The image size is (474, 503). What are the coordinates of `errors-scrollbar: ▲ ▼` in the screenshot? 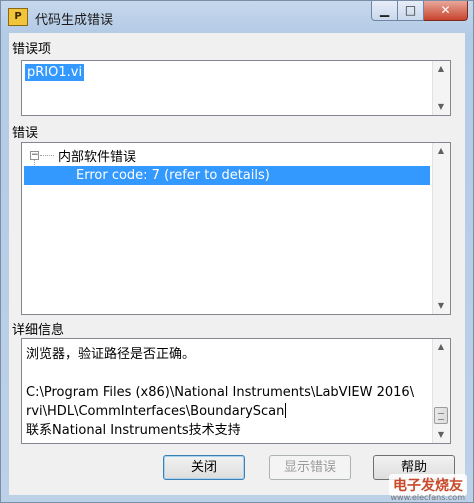 It's located at (441, 228).